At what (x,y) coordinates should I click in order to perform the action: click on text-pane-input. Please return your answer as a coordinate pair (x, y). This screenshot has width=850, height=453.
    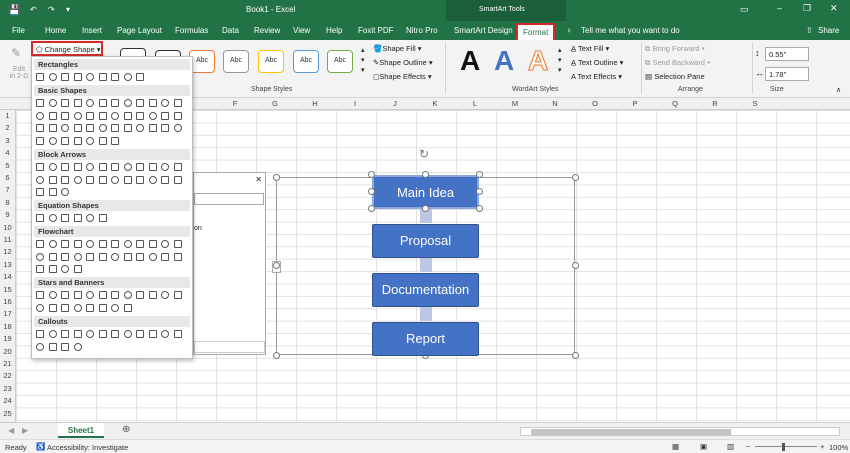
    Looking at the image, I should click on (229, 199).